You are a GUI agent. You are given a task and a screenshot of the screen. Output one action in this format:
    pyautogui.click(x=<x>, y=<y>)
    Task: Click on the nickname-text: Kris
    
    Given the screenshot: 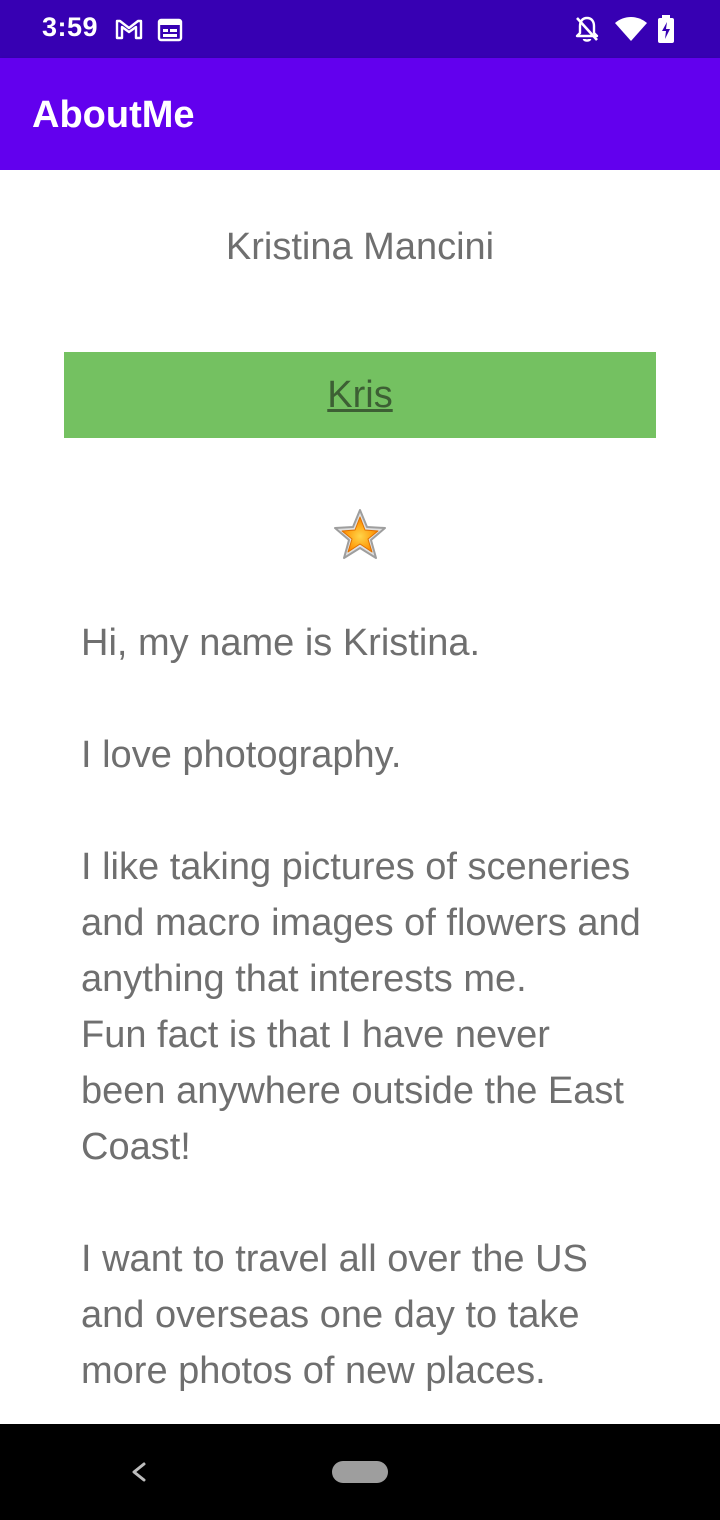 What is the action you would take?
    pyautogui.click(x=360, y=395)
    